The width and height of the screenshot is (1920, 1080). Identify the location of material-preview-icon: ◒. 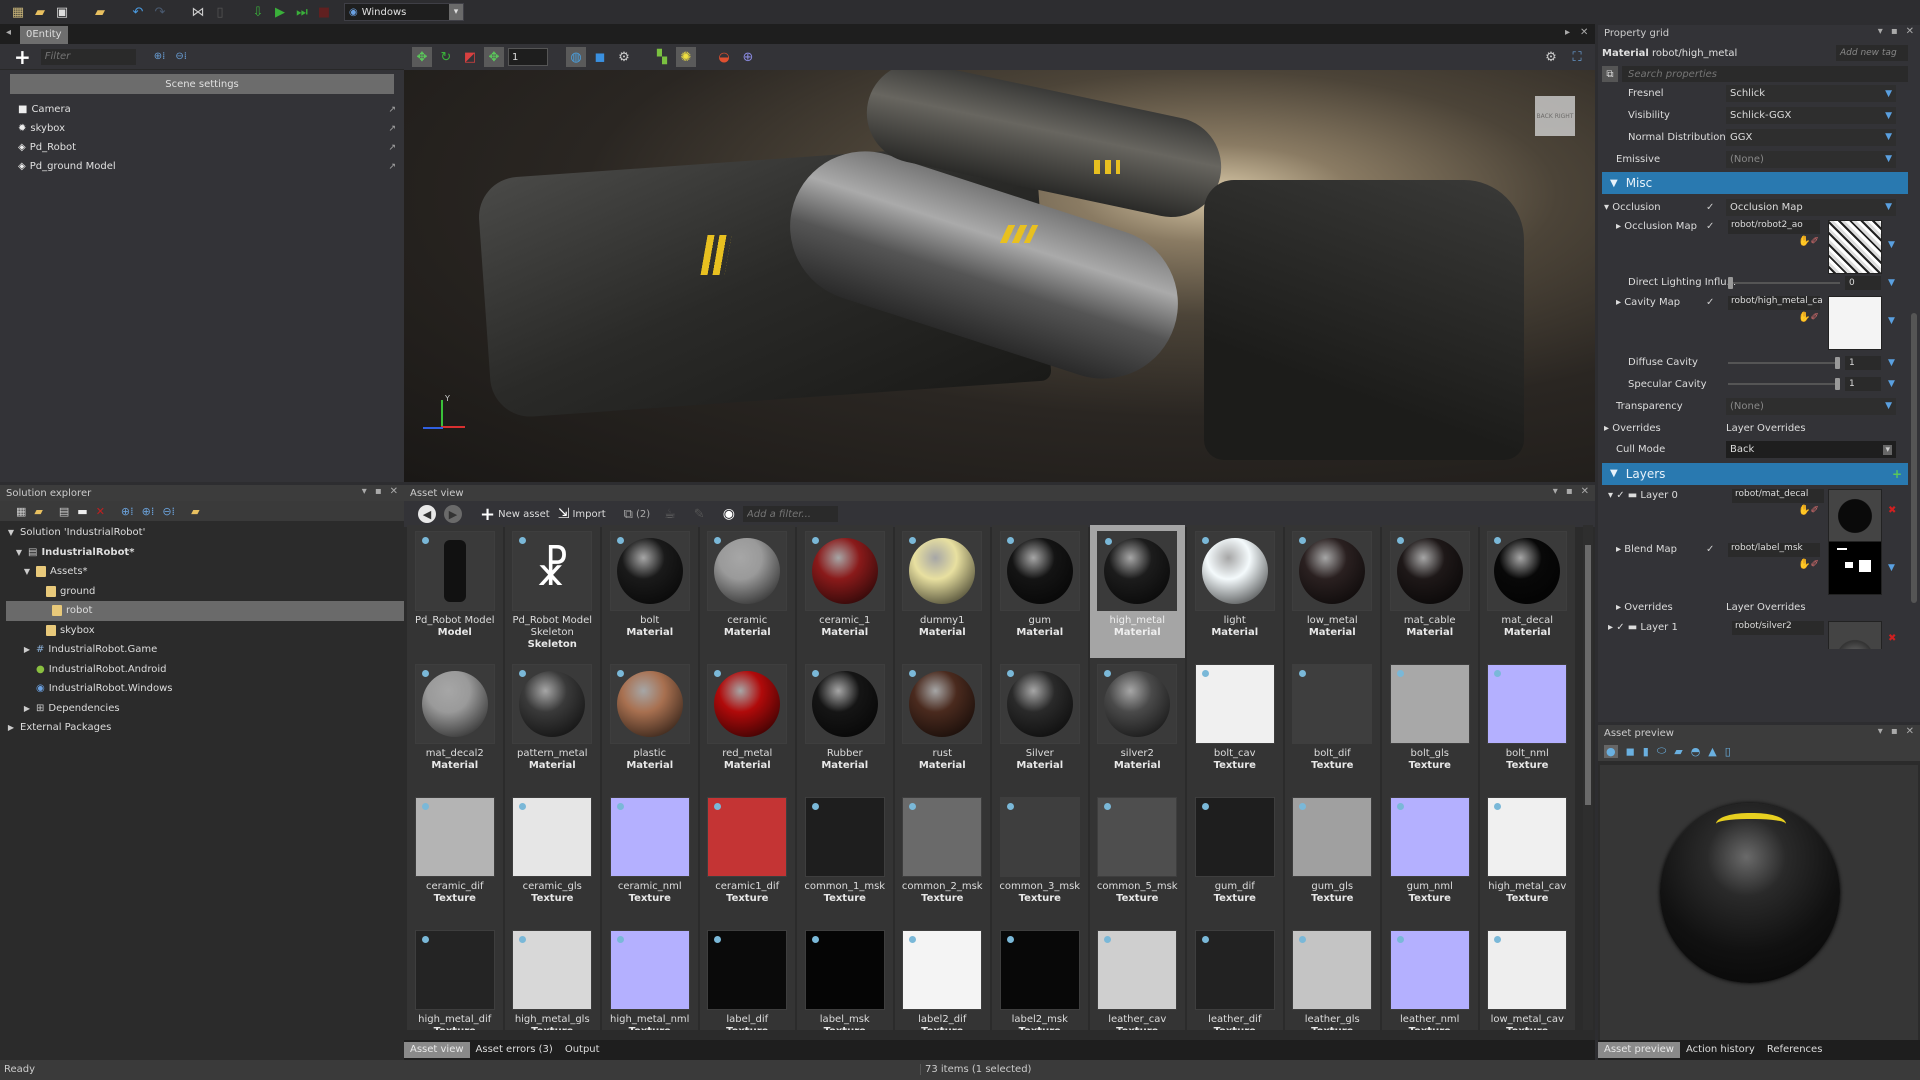
(724, 57).